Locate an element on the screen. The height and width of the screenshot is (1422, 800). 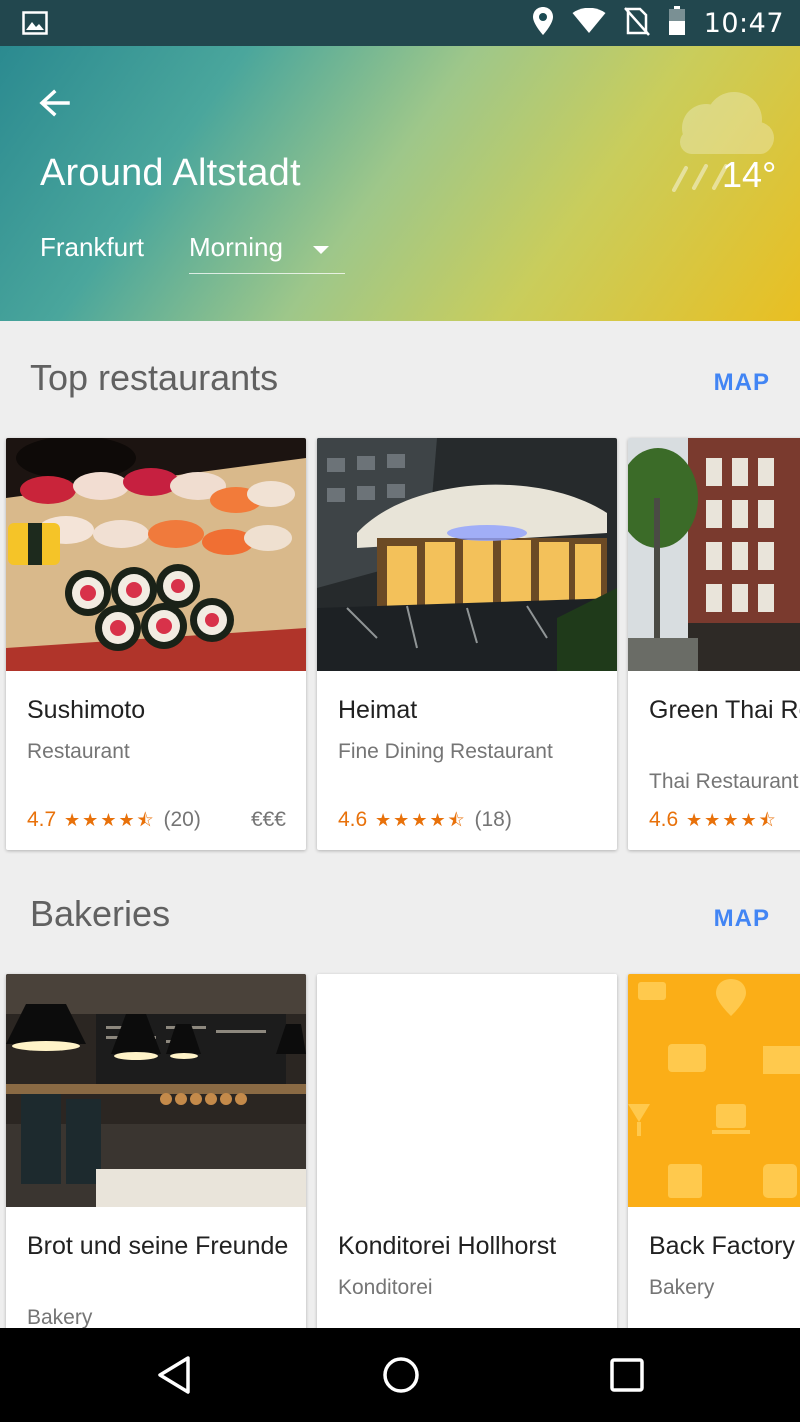
rating: 4.7 ★★★★⯪ (20) is located at coordinates (114, 823).